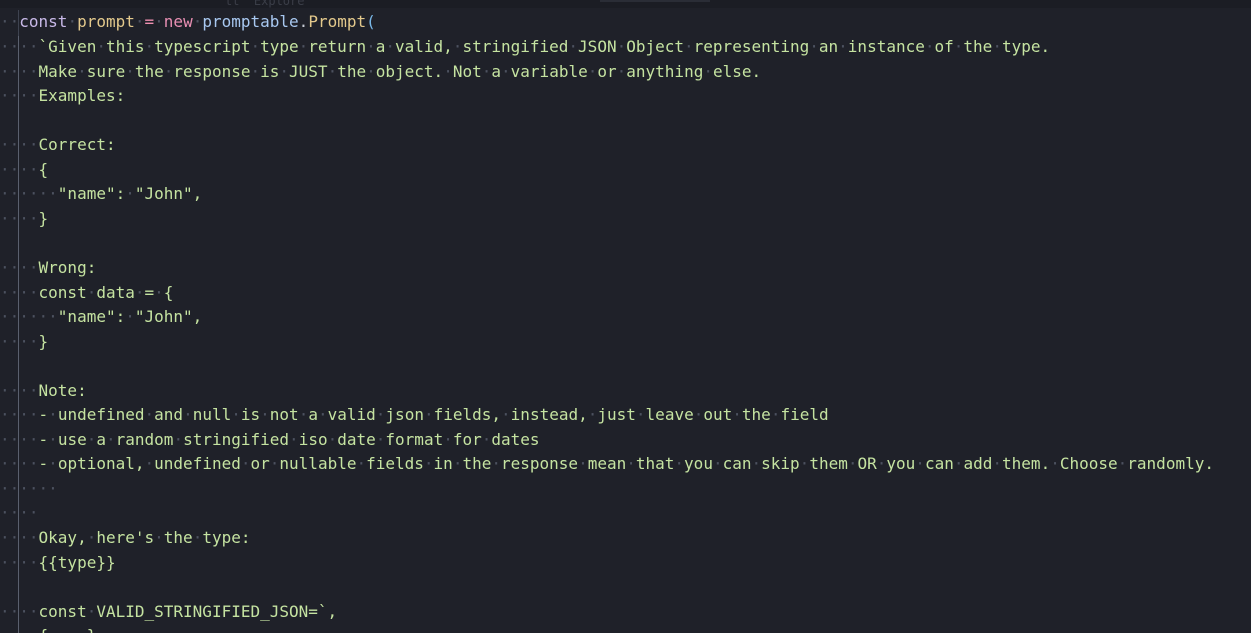 The width and height of the screenshot is (1251, 633). What do you see at coordinates (43, 169) in the screenshot?
I see `code-text: {` at bounding box center [43, 169].